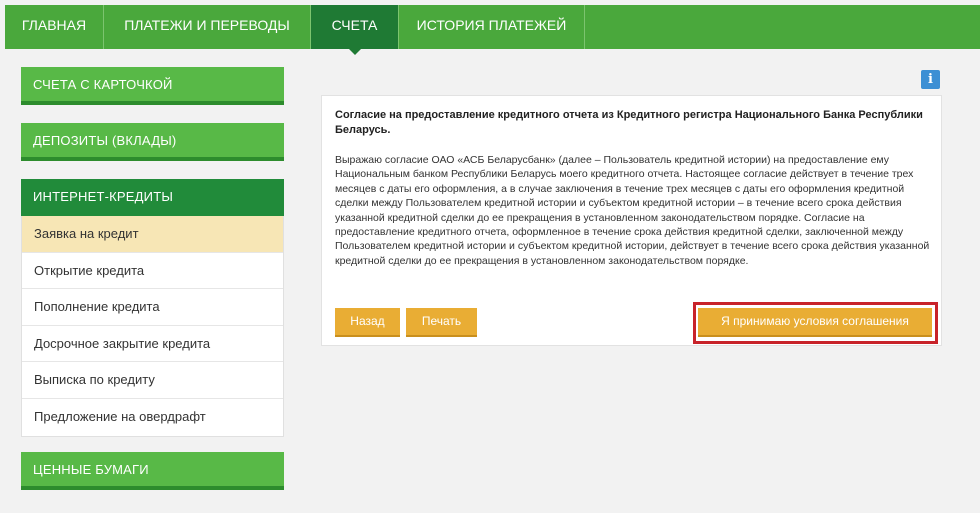  Describe the element at coordinates (782, 27) in the screenshot. I see `nav-filler` at that location.